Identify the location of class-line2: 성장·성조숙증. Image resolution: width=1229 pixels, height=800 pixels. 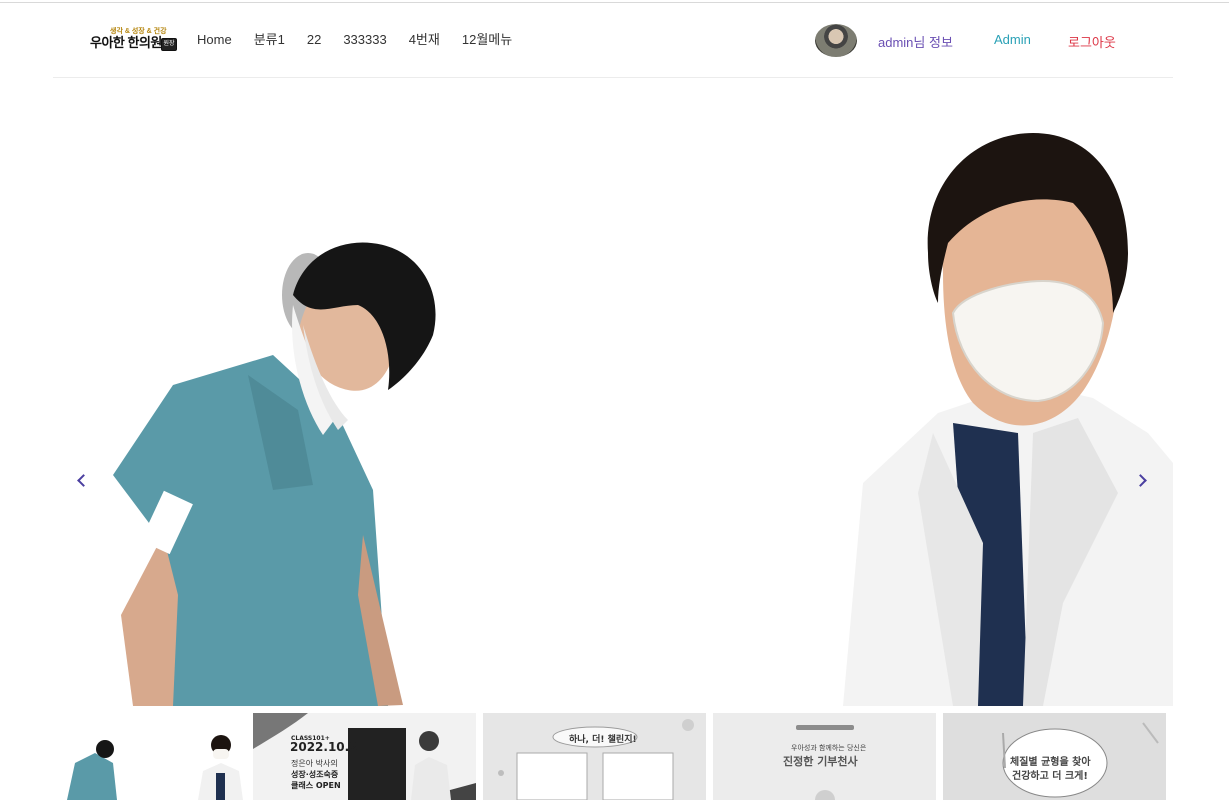
(315, 774).